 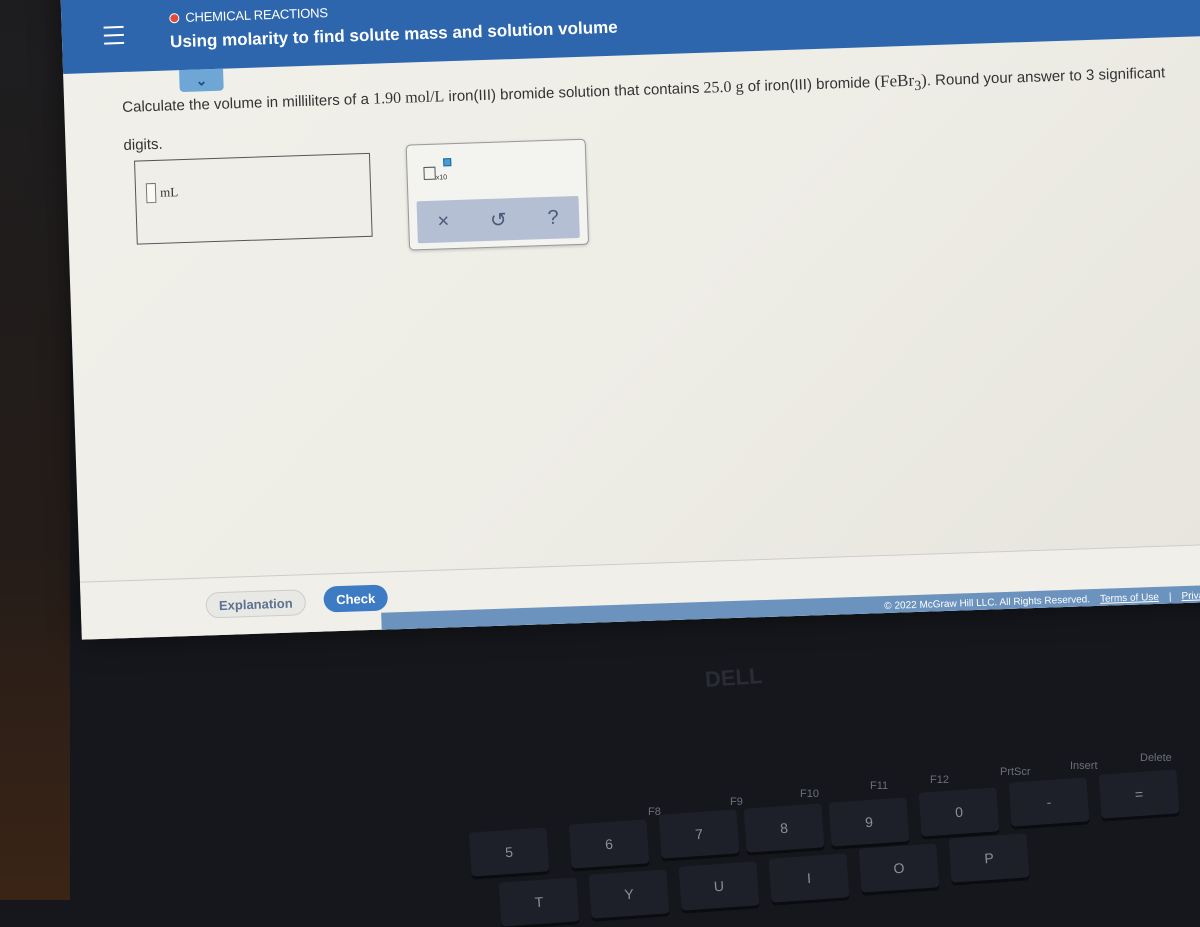 I want to click on photos-icon, so click(x=1029, y=627).